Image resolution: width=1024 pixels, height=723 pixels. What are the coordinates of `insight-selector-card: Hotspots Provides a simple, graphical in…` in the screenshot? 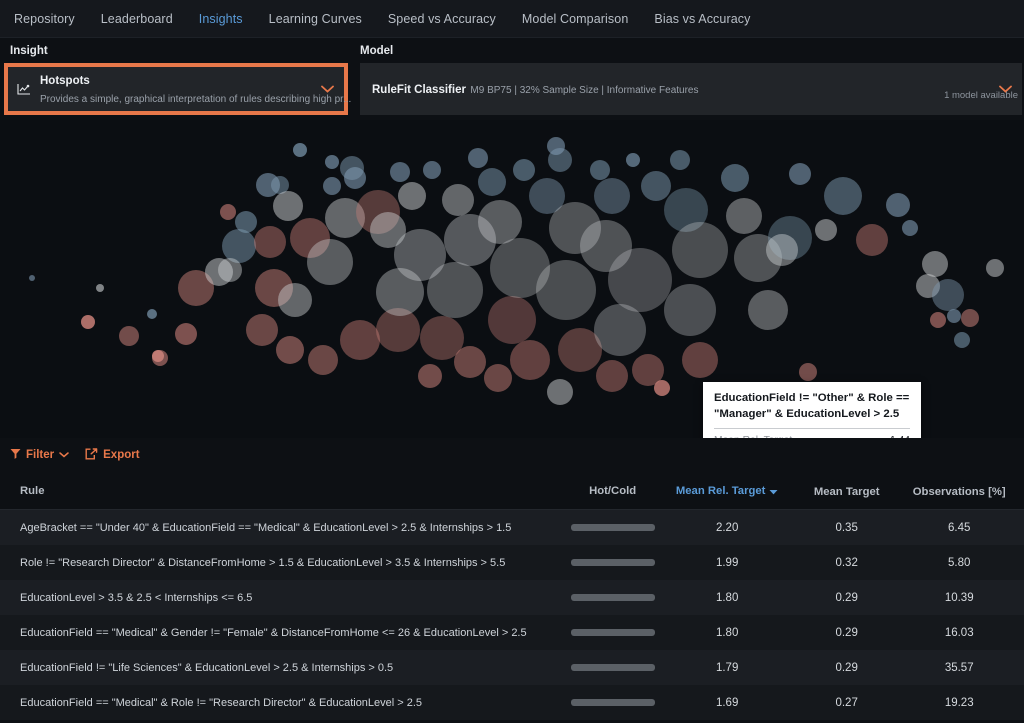 It's located at (177, 89).